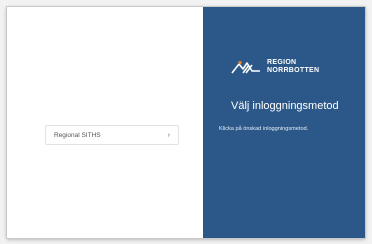 This screenshot has width=372, height=244. I want to click on mountain-logo-icon, so click(245, 67).